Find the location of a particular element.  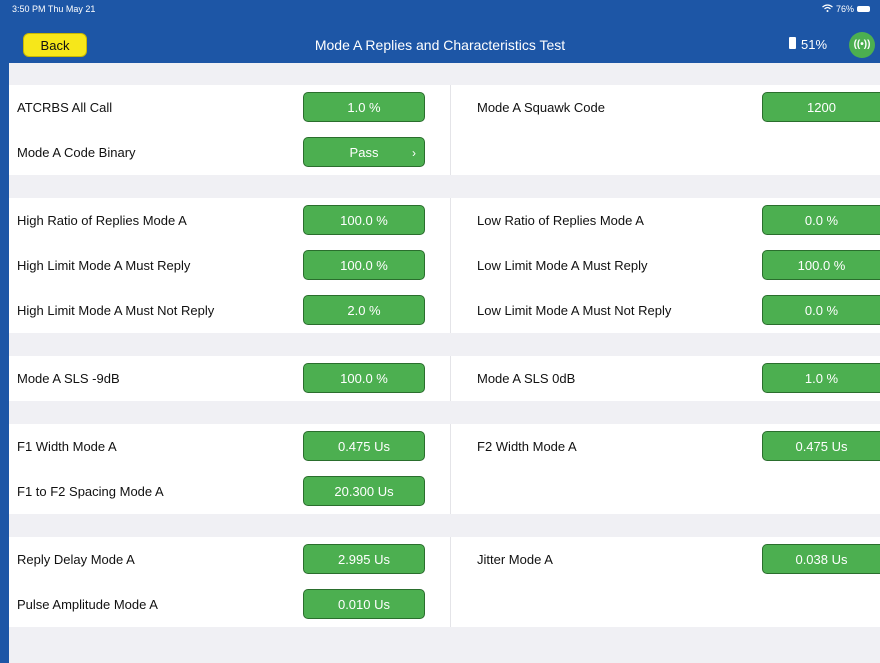

result-label: F1 Width Mode A is located at coordinates (67, 446).